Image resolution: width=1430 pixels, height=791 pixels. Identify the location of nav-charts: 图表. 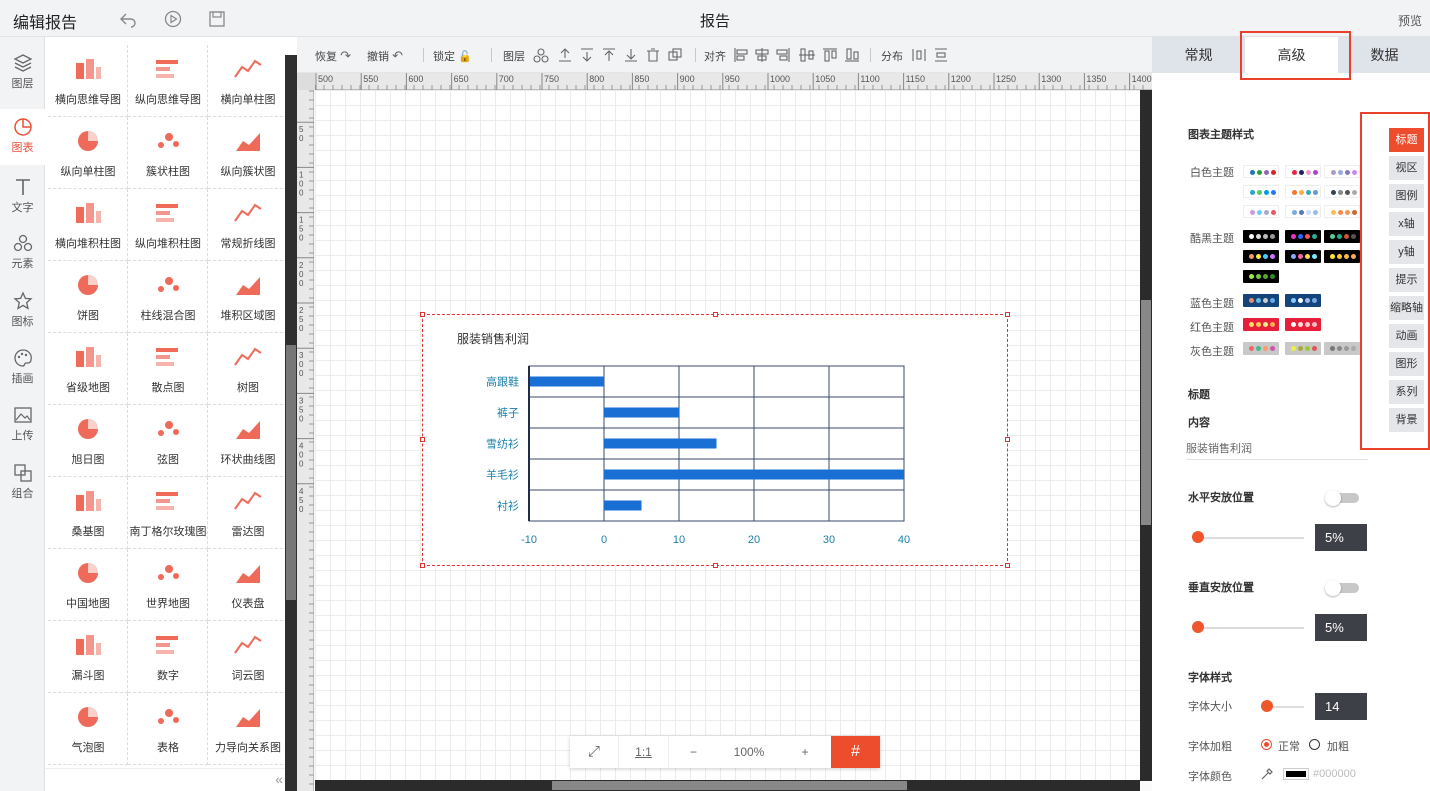
(22, 137).